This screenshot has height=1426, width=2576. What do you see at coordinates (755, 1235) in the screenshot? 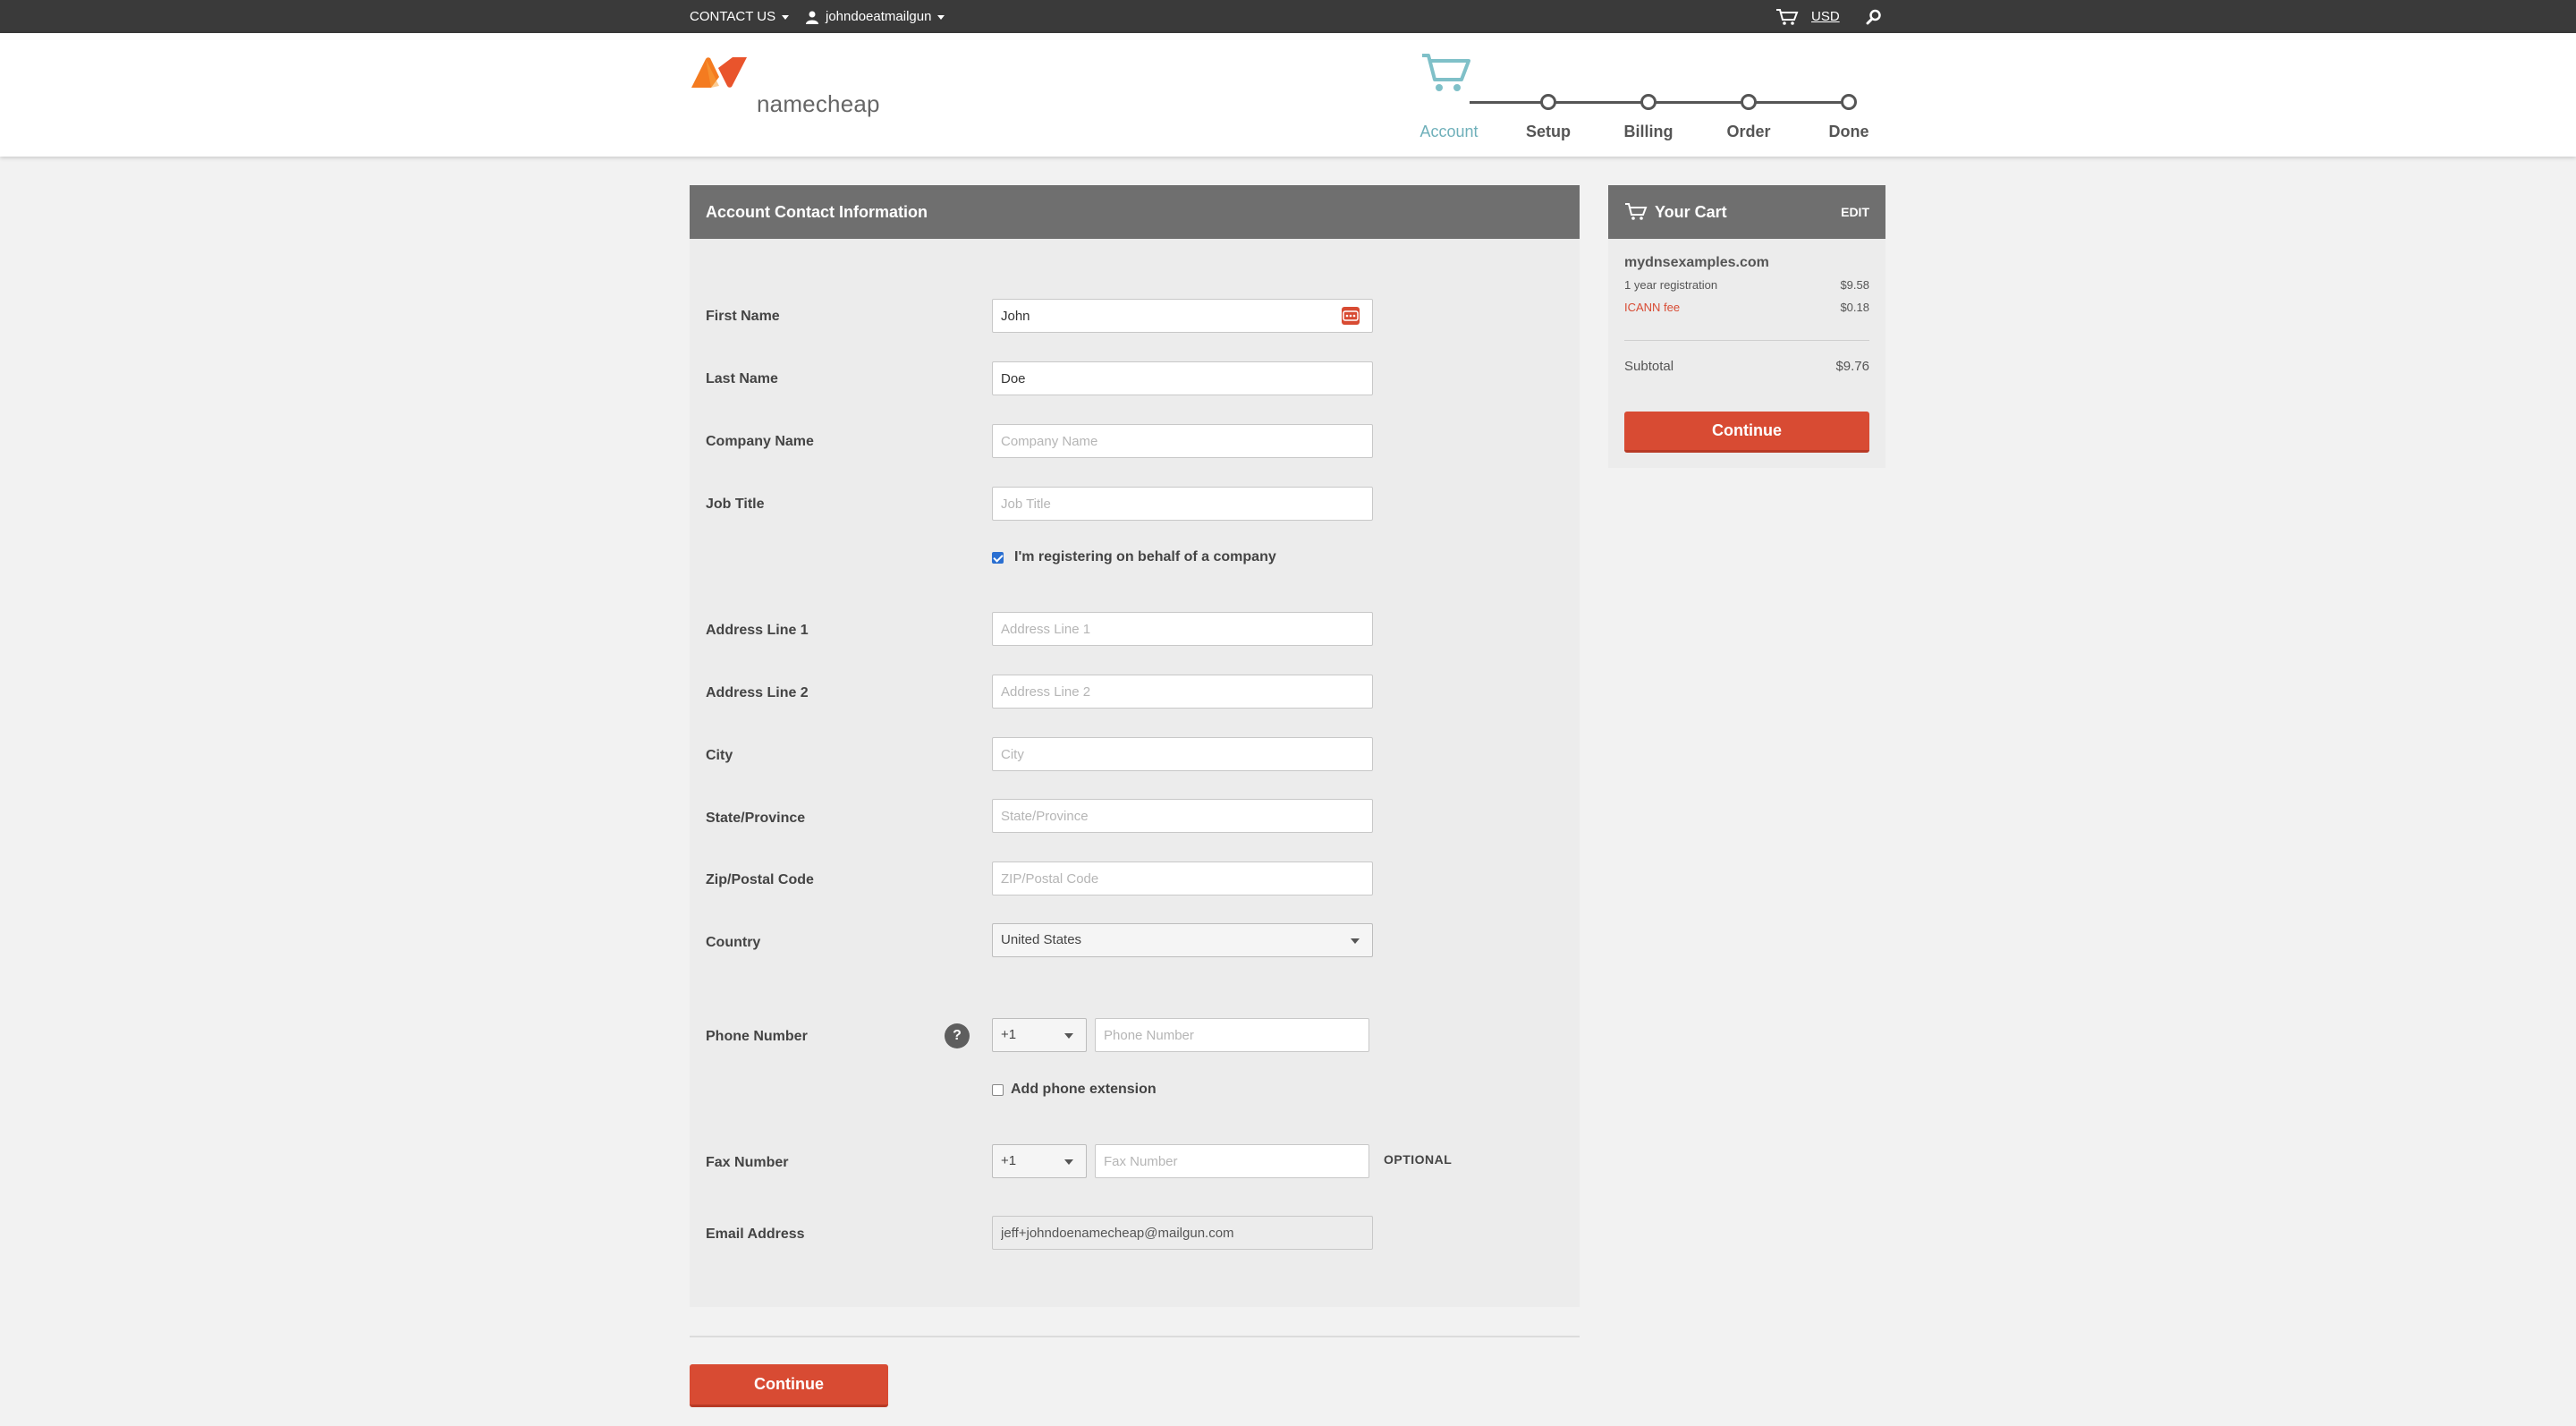
I see `email-label: Email Address` at bounding box center [755, 1235].